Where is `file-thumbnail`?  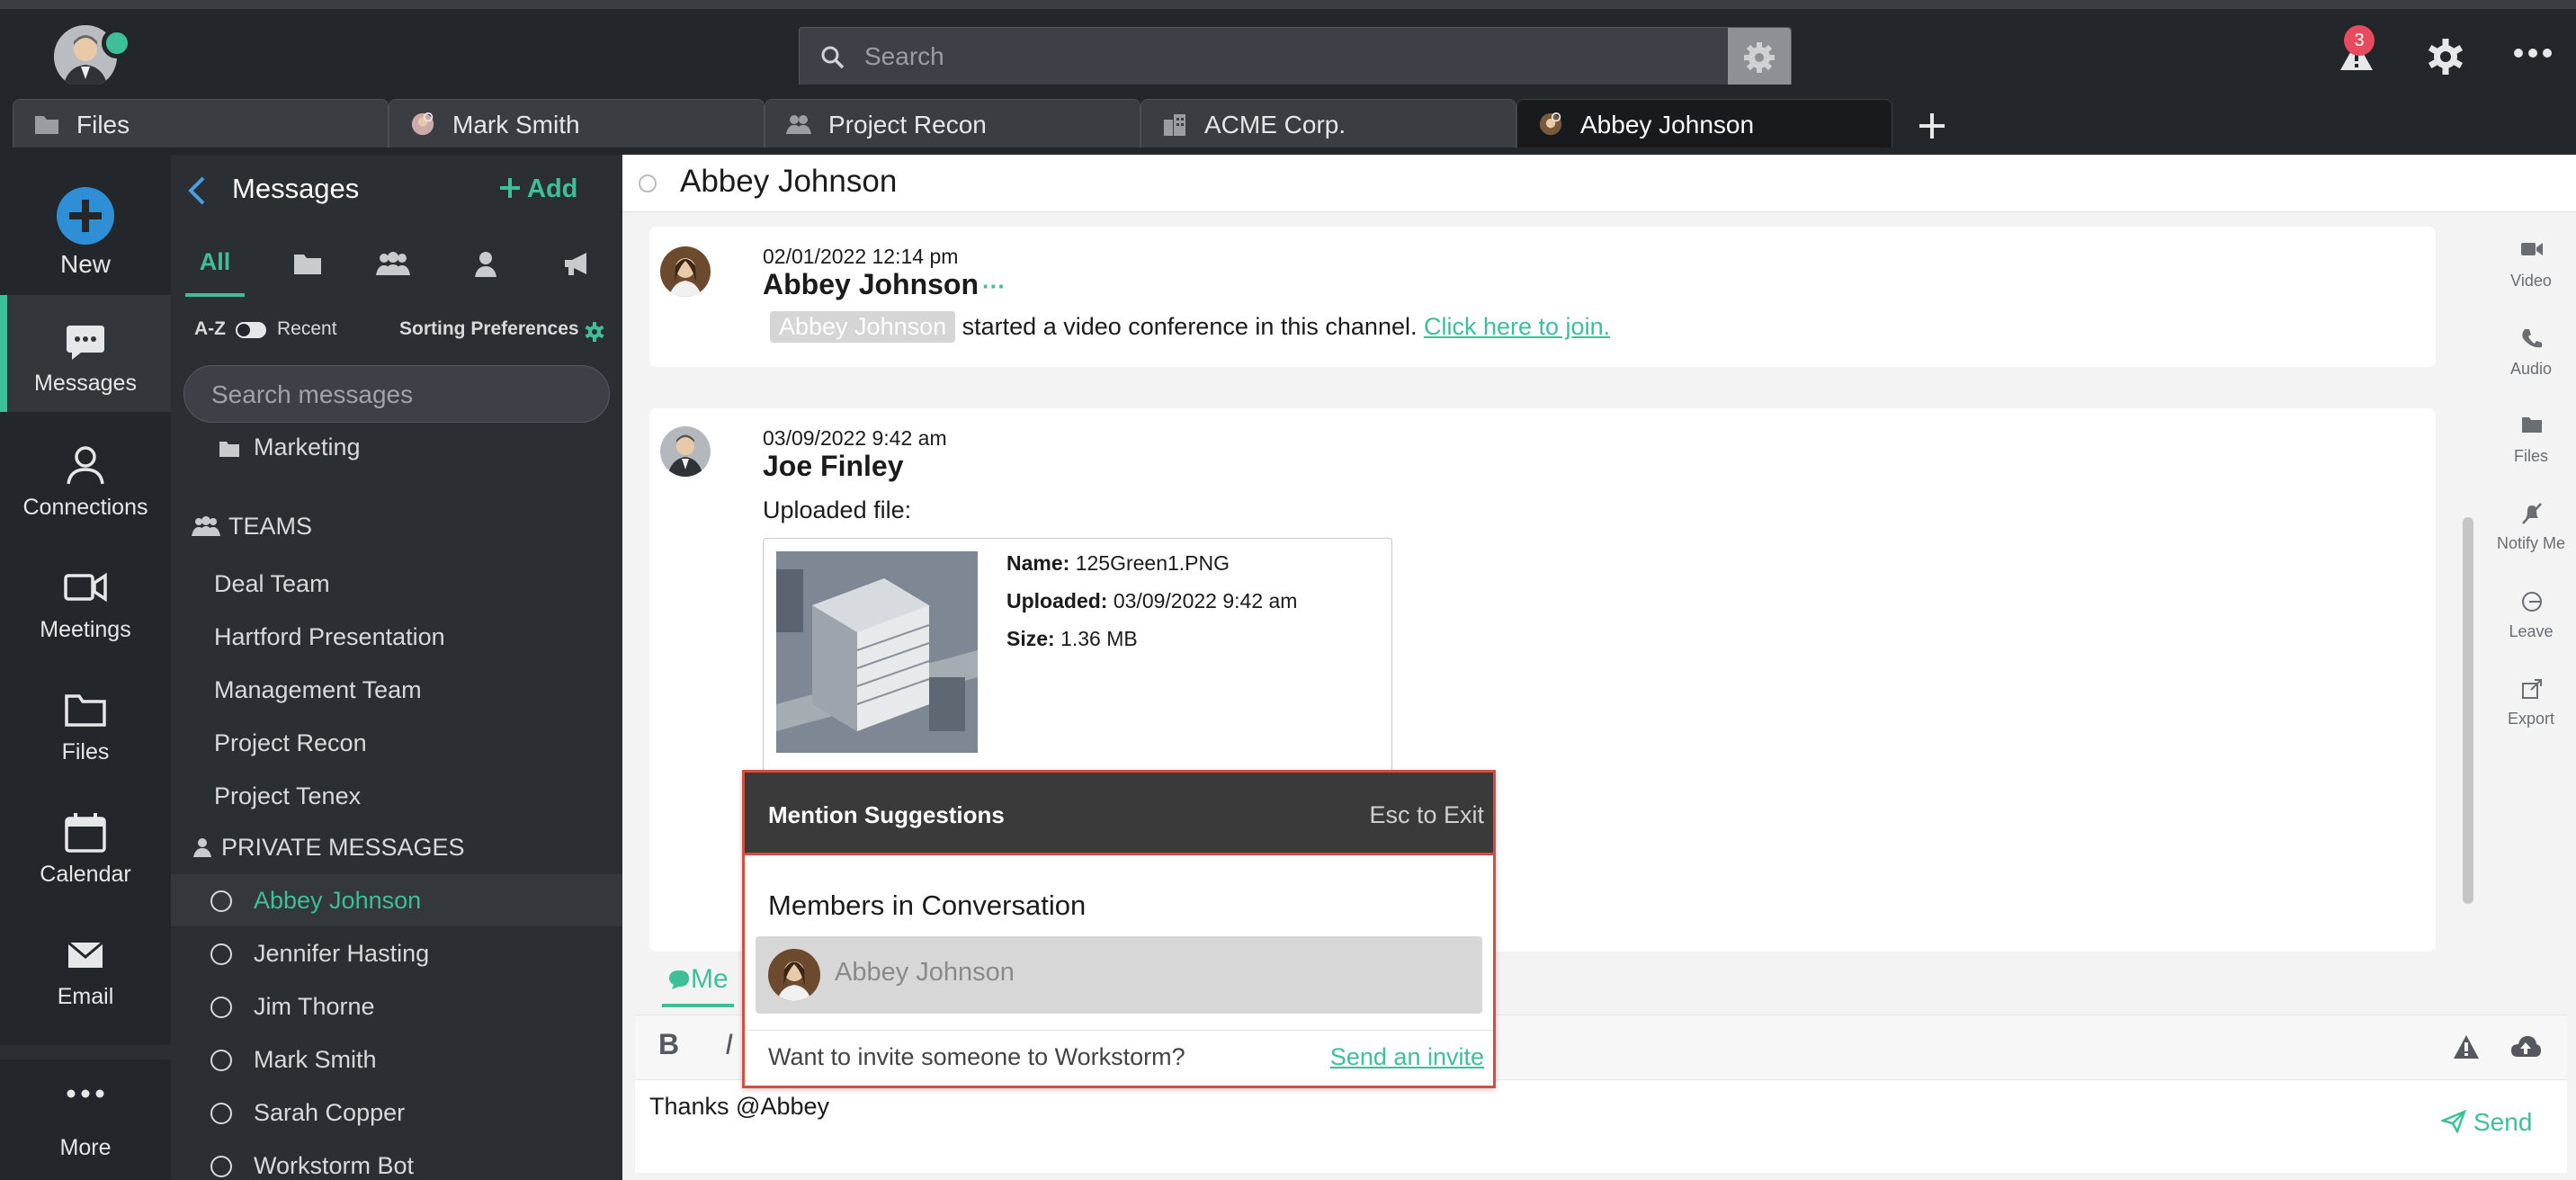 file-thumbnail is located at coordinates (877, 652).